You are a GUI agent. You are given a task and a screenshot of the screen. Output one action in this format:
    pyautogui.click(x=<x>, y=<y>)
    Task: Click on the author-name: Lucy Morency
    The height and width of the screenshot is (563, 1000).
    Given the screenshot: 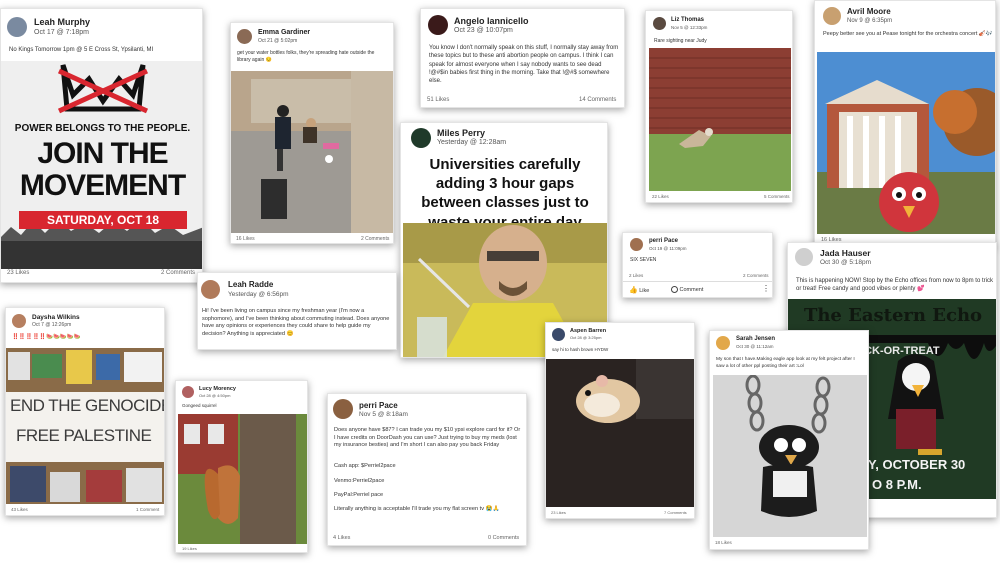 What is the action you would take?
    pyautogui.click(x=217, y=389)
    